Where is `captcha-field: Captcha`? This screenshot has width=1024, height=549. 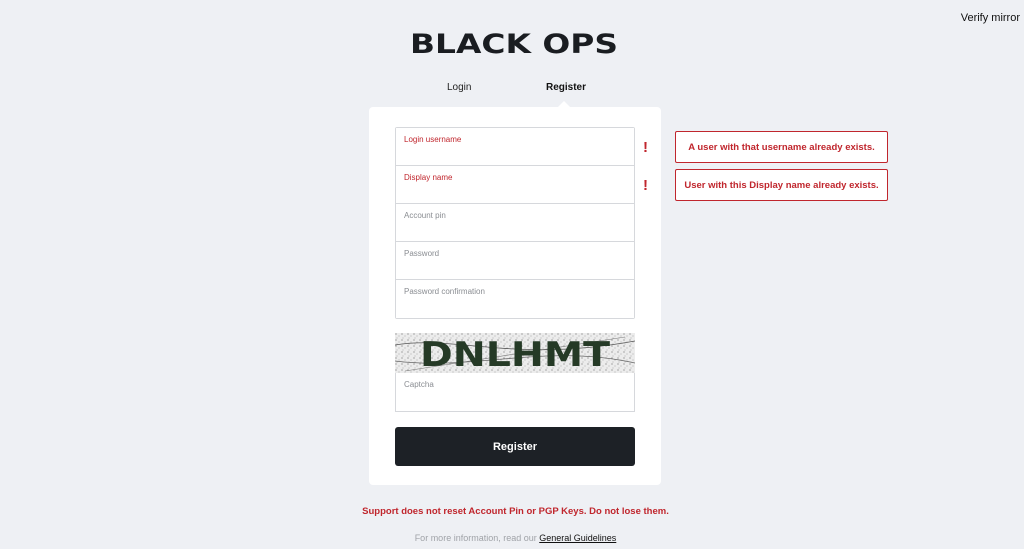
captcha-field: Captcha is located at coordinates (515, 392).